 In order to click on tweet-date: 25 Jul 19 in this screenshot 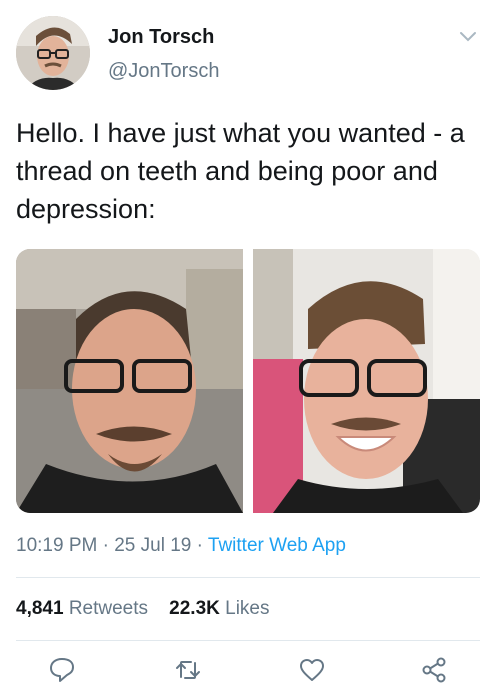, I will do `click(152, 545)`.